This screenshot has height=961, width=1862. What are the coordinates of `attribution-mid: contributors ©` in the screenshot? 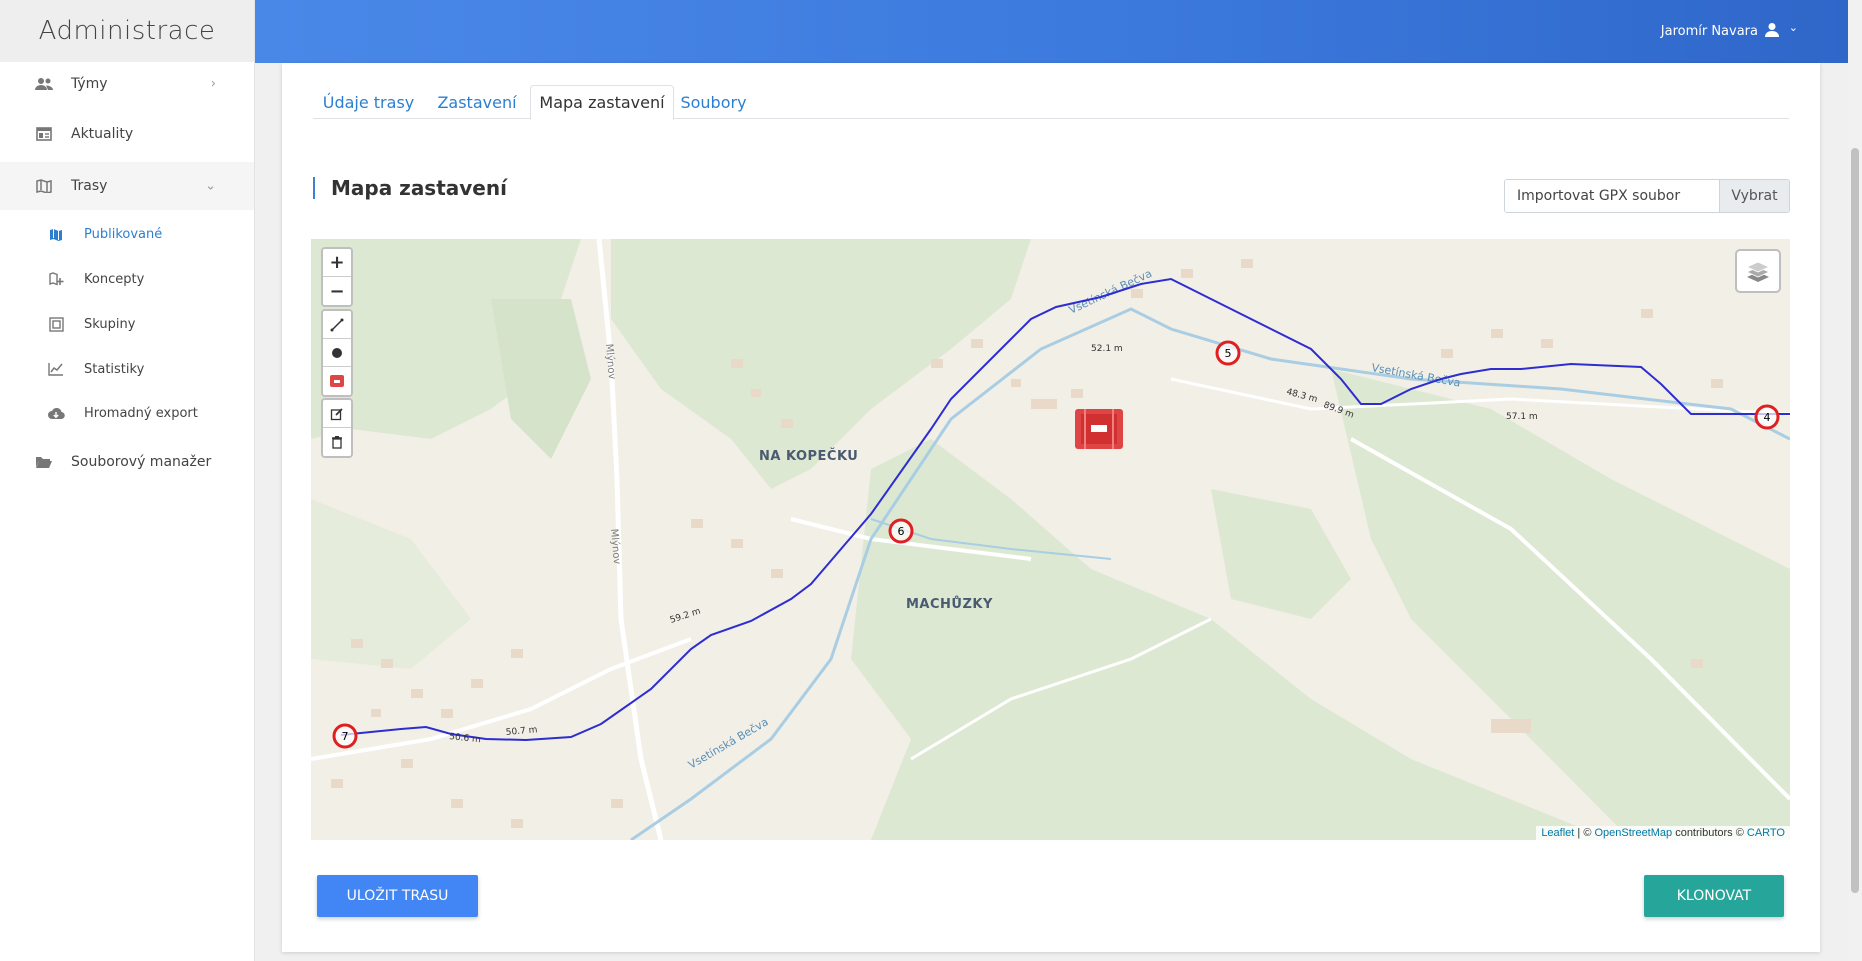 It's located at (1709, 833).